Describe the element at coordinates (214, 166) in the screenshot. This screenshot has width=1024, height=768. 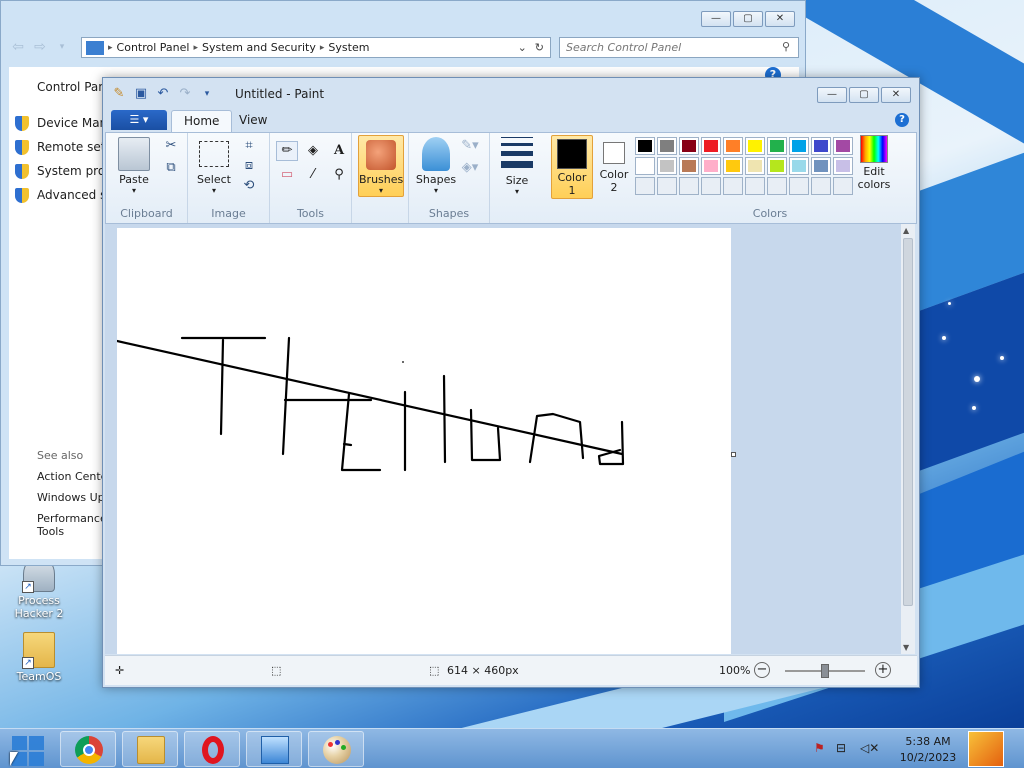
I see `select-button: Select ▾` at that location.